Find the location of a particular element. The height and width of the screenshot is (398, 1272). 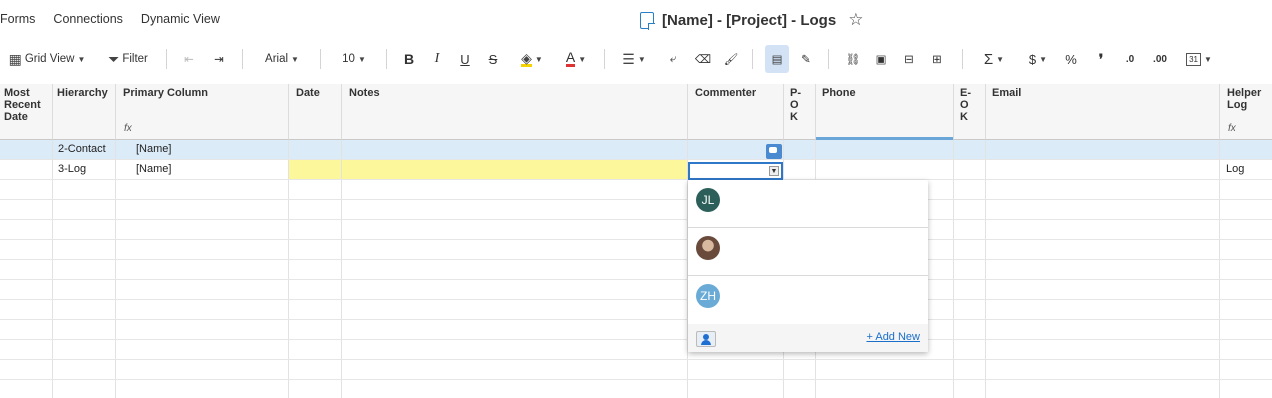

currency-icon: $ is located at coordinates (1032, 59).